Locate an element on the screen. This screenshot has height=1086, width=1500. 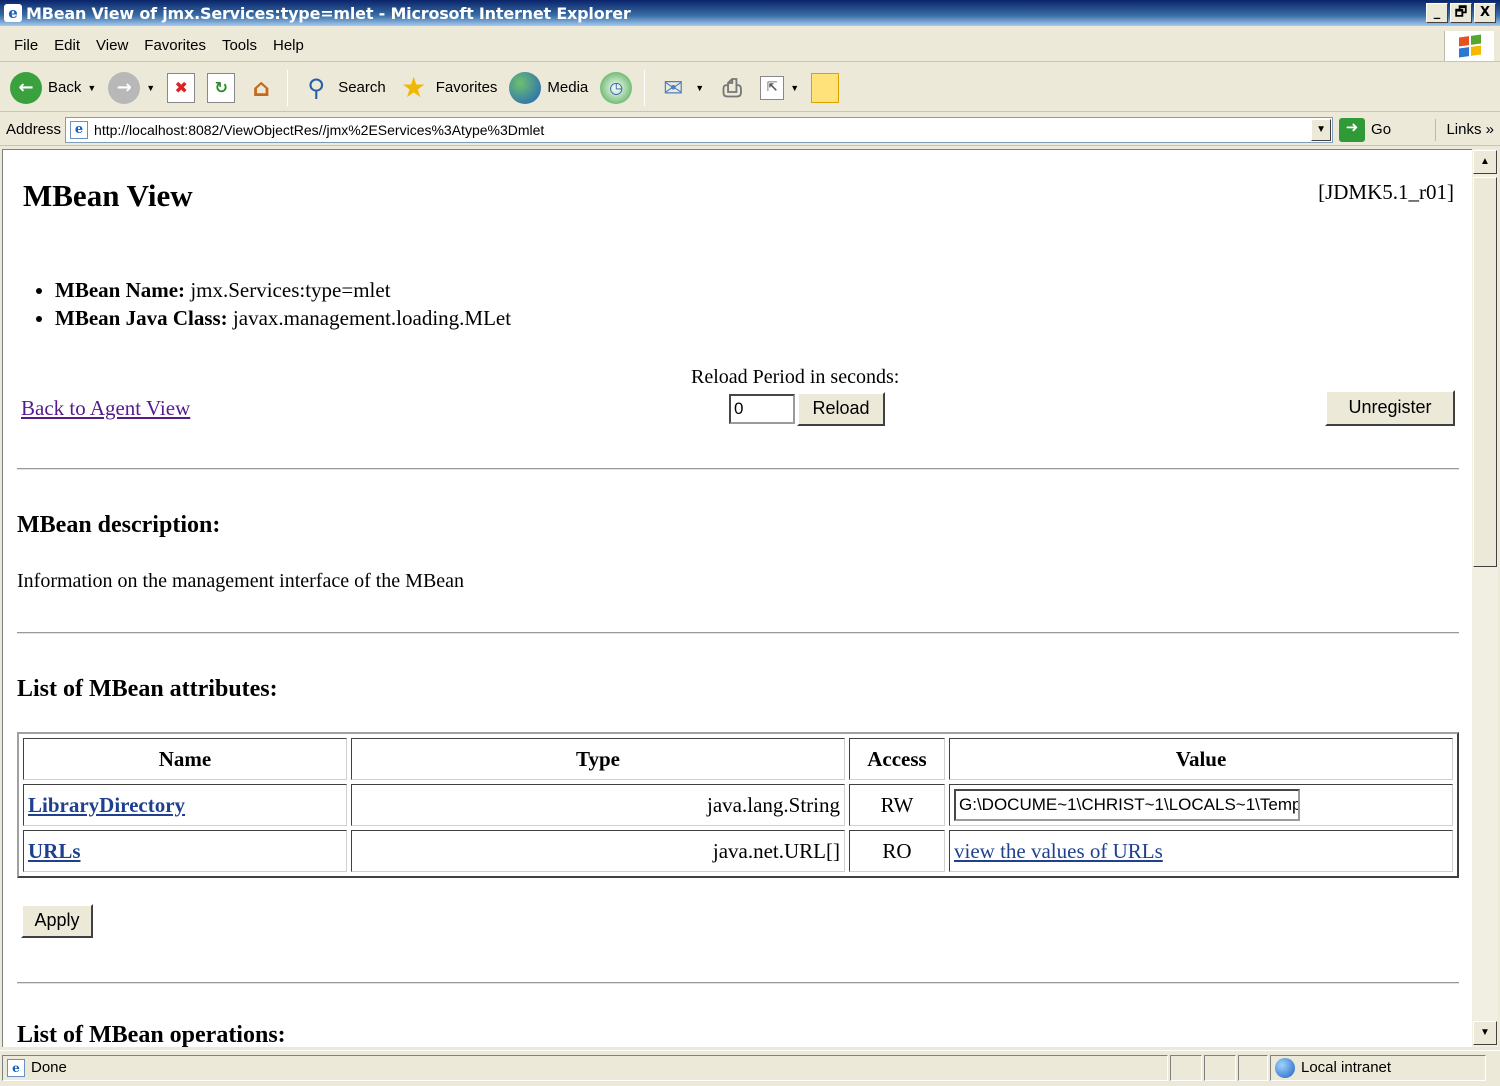
print-button: ⎙ is located at coordinates (732, 88).